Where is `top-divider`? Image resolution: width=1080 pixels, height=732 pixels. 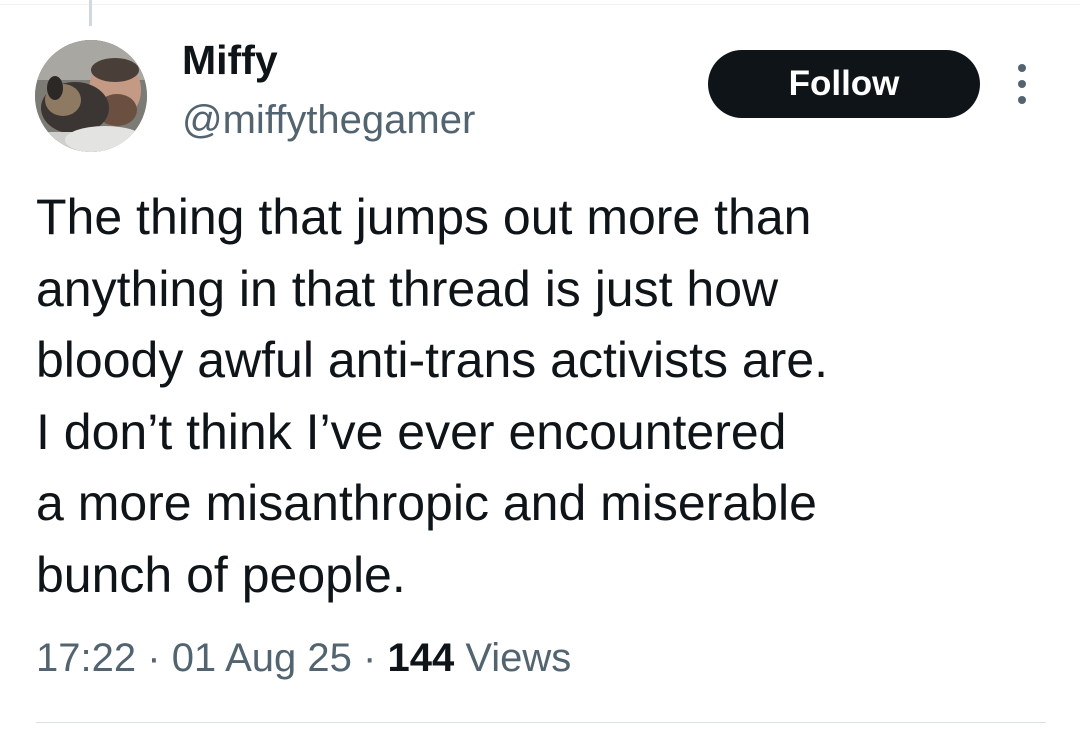
top-divider is located at coordinates (540, 4).